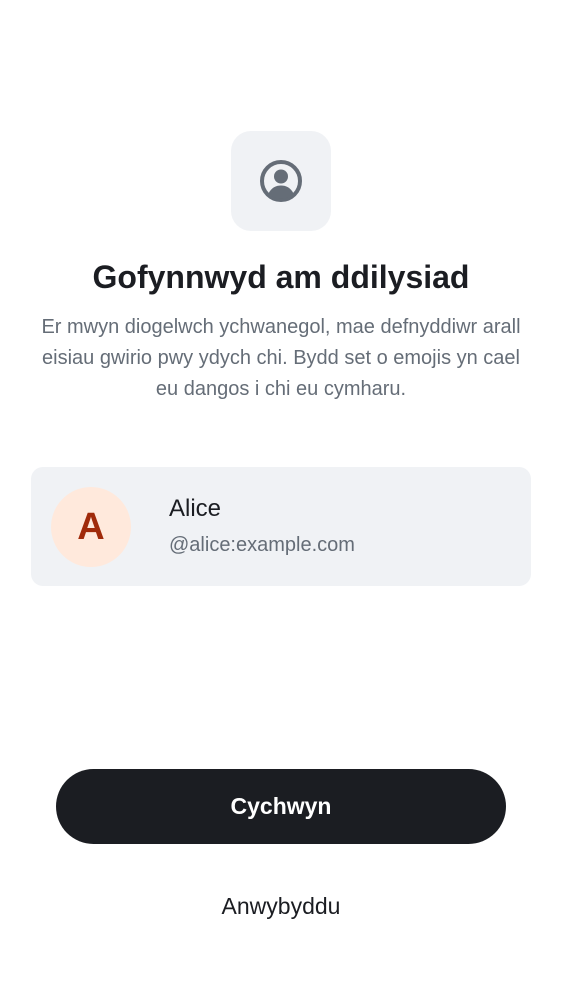 The image size is (562, 1000). What do you see at coordinates (262, 545) in the screenshot?
I see `user-id: @alice:example.com` at bounding box center [262, 545].